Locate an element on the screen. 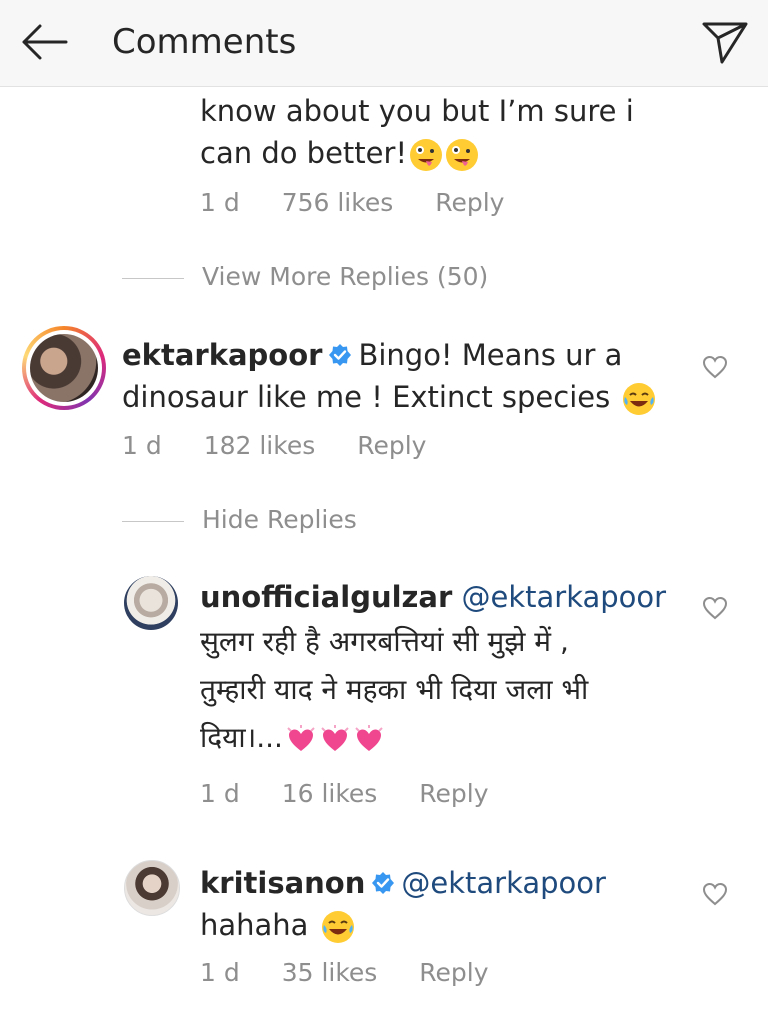 This screenshot has width=768, height=1024. comment-meta: 1 d 182 likes Reply is located at coordinates (291, 446).